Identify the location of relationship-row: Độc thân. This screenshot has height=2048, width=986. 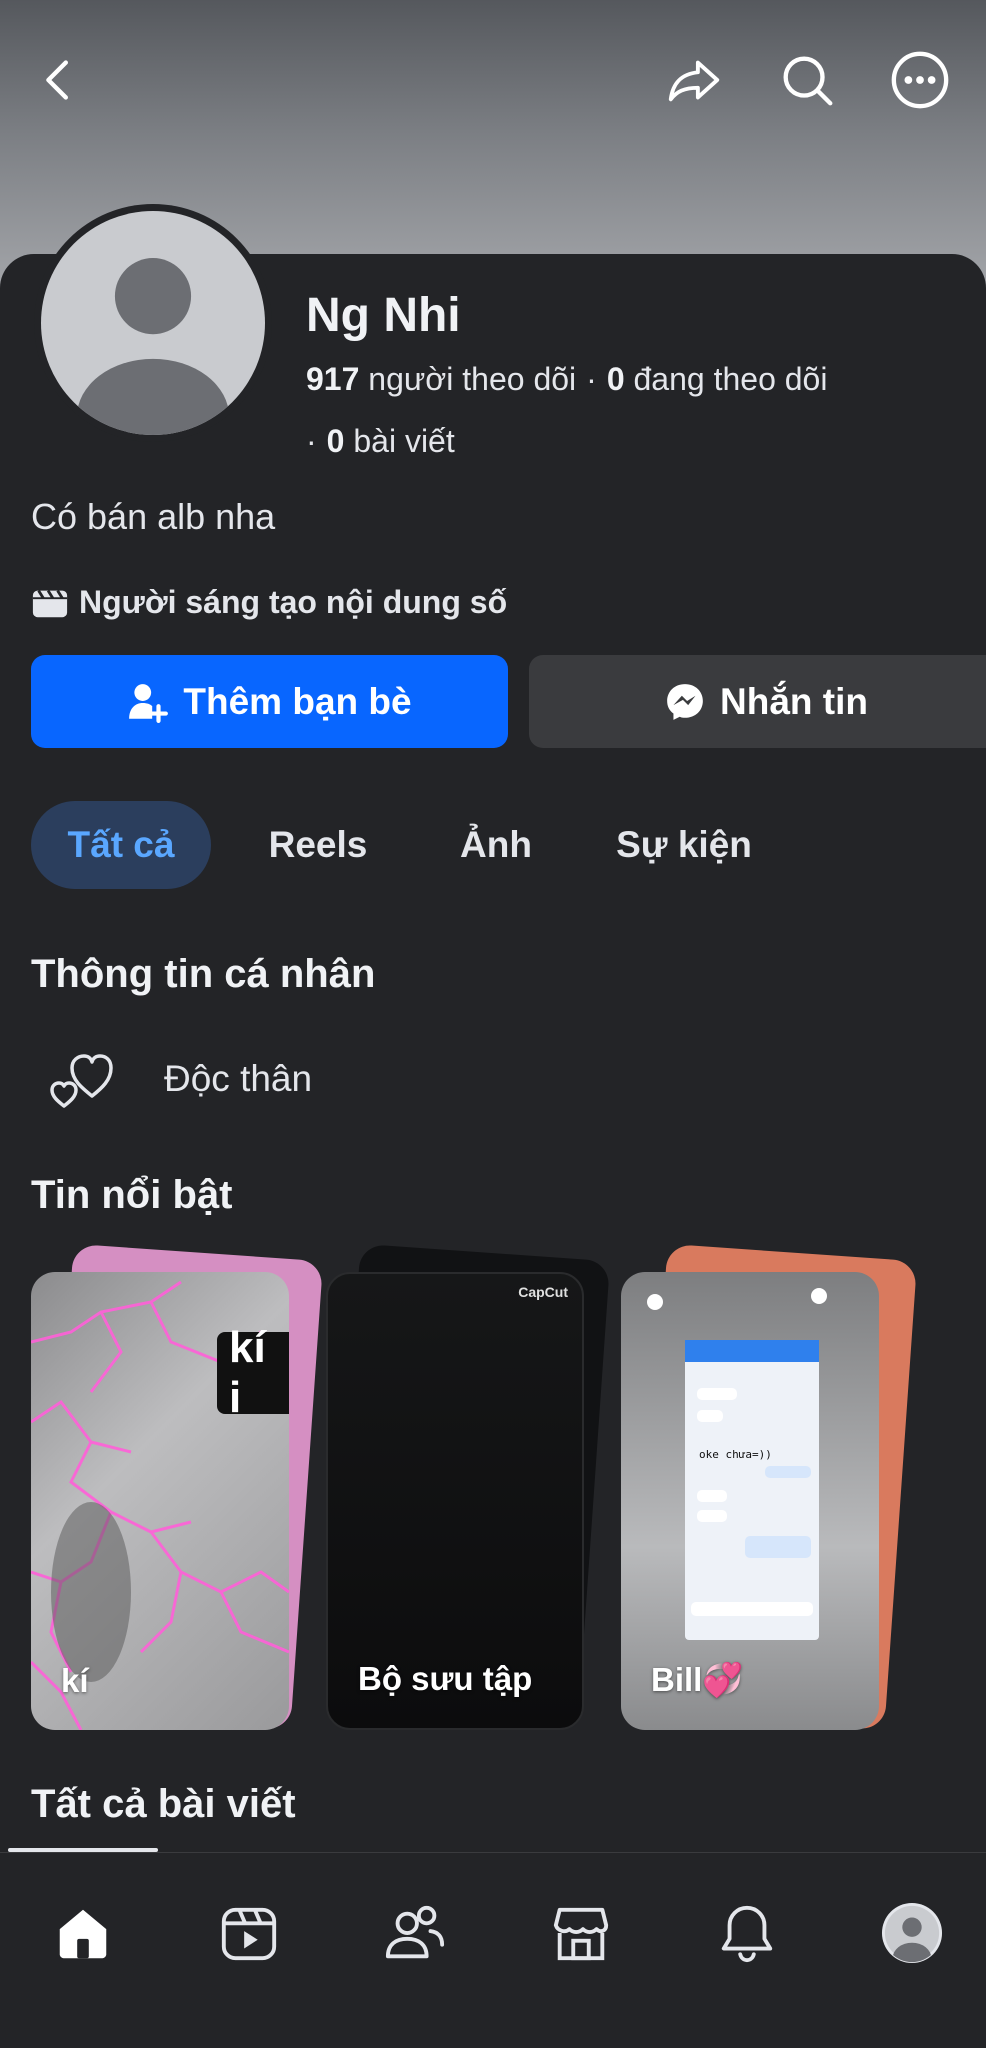
(180, 1079).